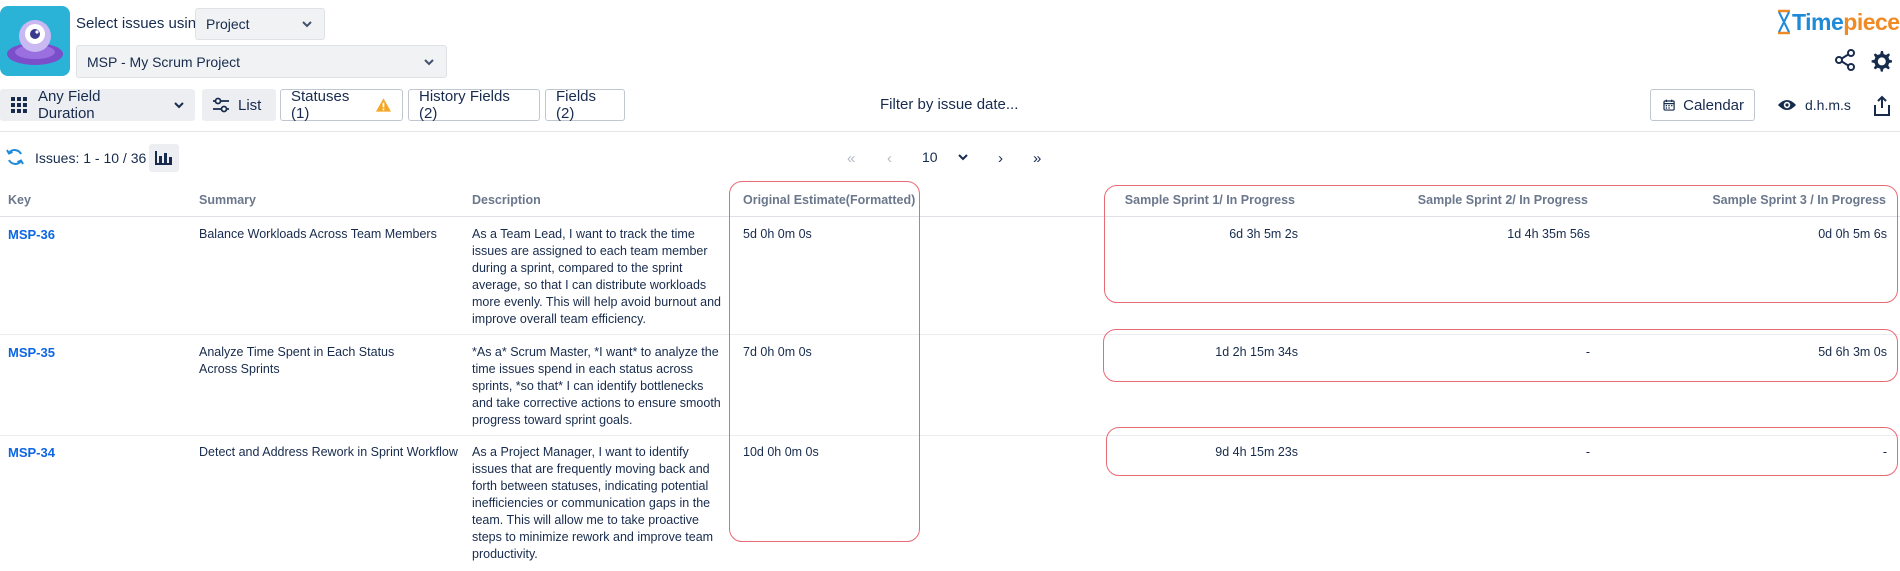  What do you see at coordinates (318, 234) in the screenshot?
I see `issue-summary: Balance Workloads Across Team Members` at bounding box center [318, 234].